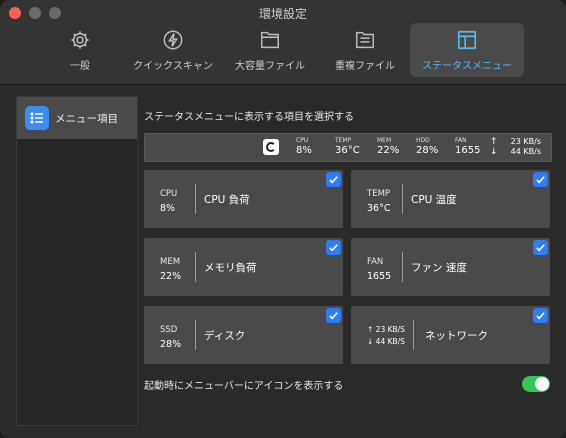 The width and height of the screenshot is (566, 438). Describe the element at coordinates (230, 268) in the screenshot. I see `card-name: メモリ負荷` at that location.